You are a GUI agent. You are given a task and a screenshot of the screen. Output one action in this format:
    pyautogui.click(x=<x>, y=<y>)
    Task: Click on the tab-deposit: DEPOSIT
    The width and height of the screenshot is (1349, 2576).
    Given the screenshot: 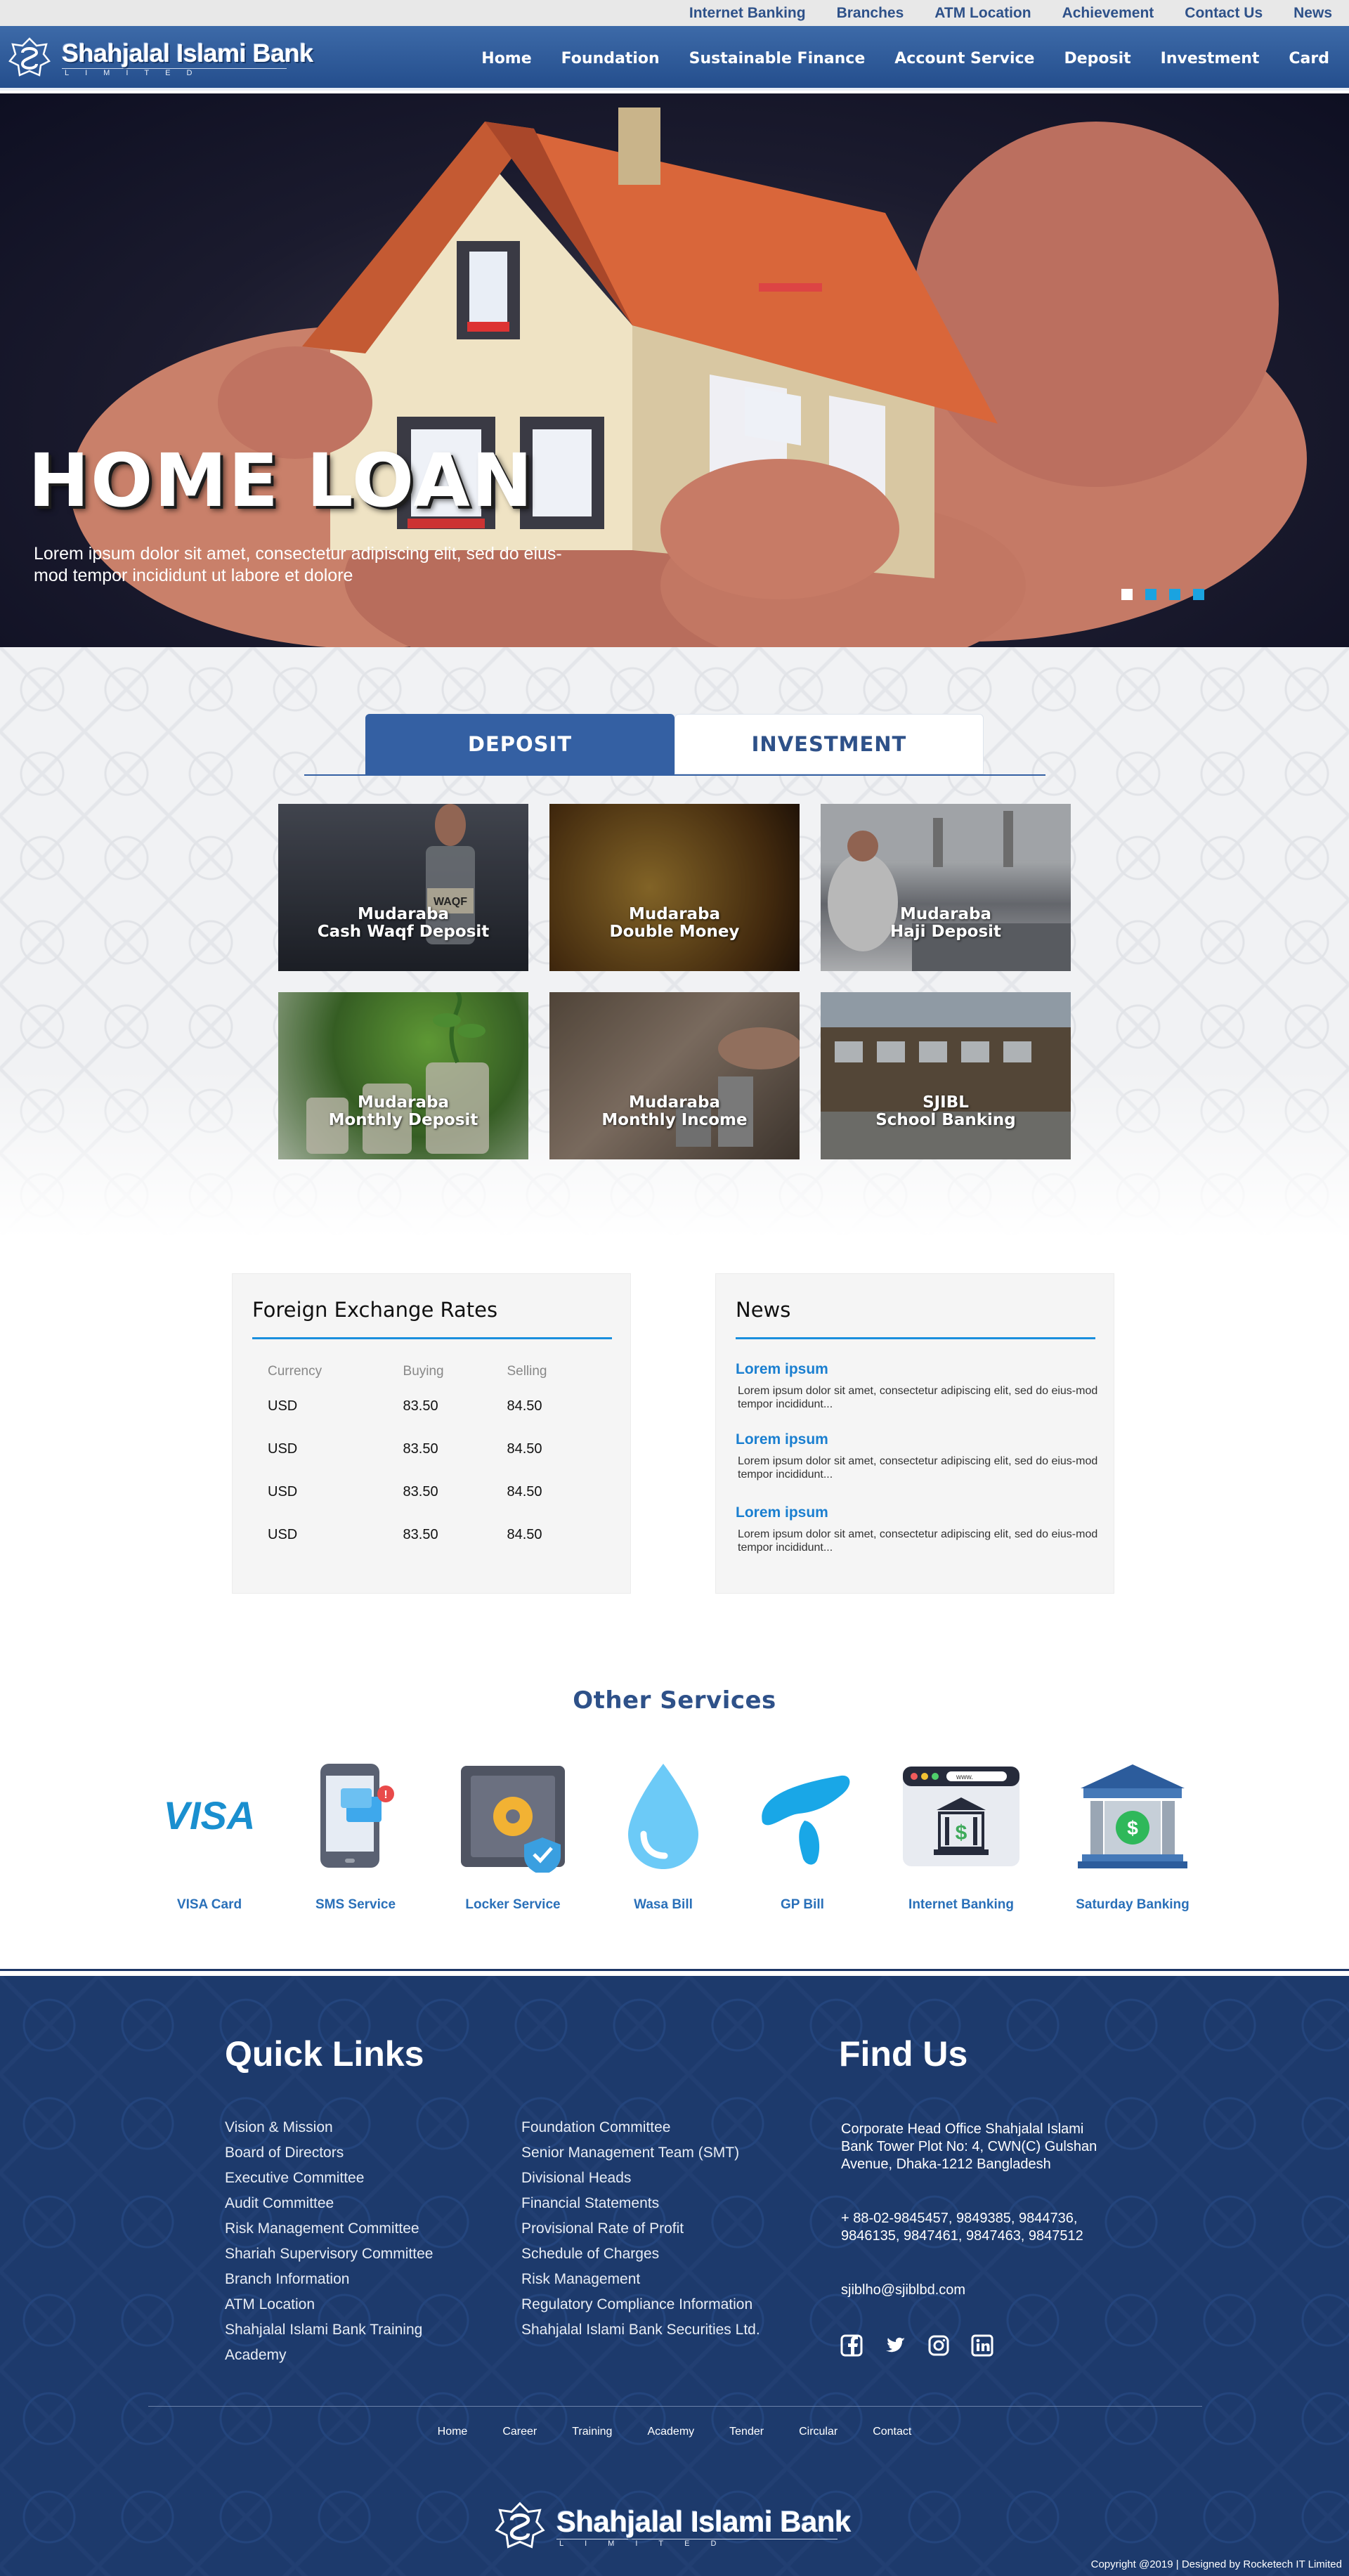 What is the action you would take?
    pyautogui.click(x=520, y=744)
    